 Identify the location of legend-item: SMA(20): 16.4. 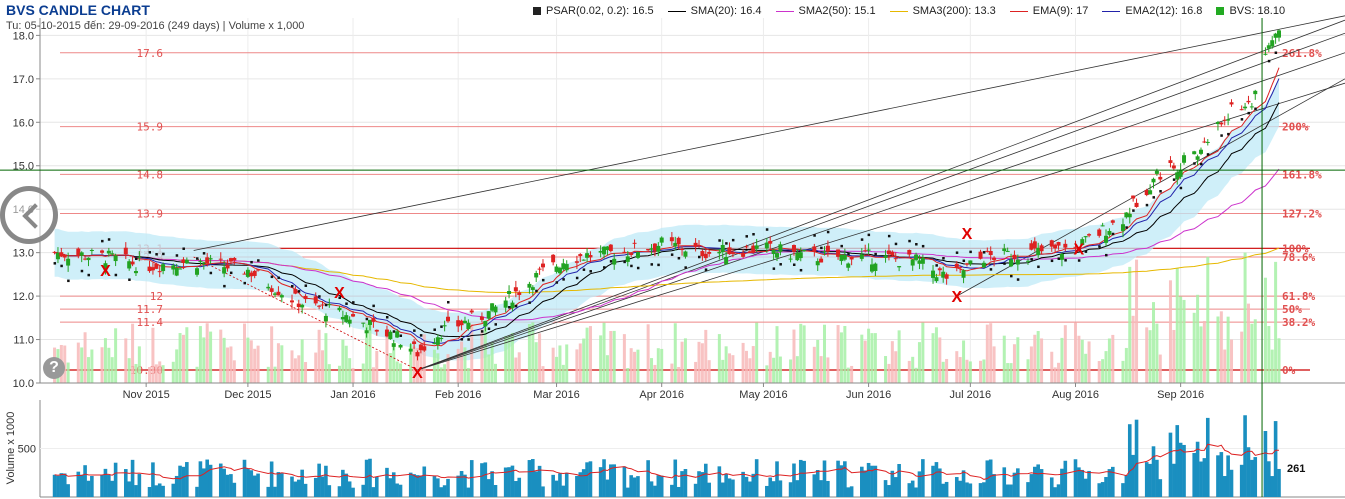
(714, 11).